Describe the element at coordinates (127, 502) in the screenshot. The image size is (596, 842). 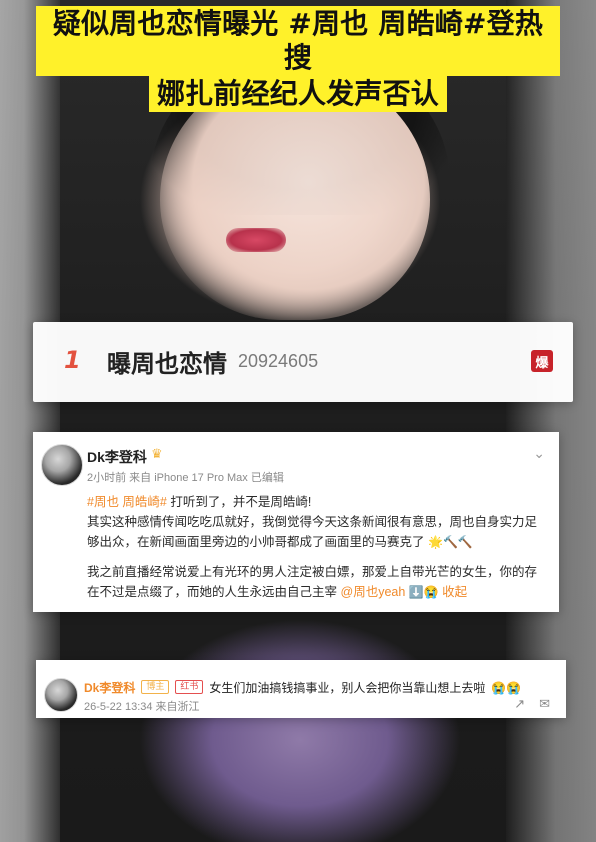
I see `post-hashtag: #周也 周皓崎#` at that location.